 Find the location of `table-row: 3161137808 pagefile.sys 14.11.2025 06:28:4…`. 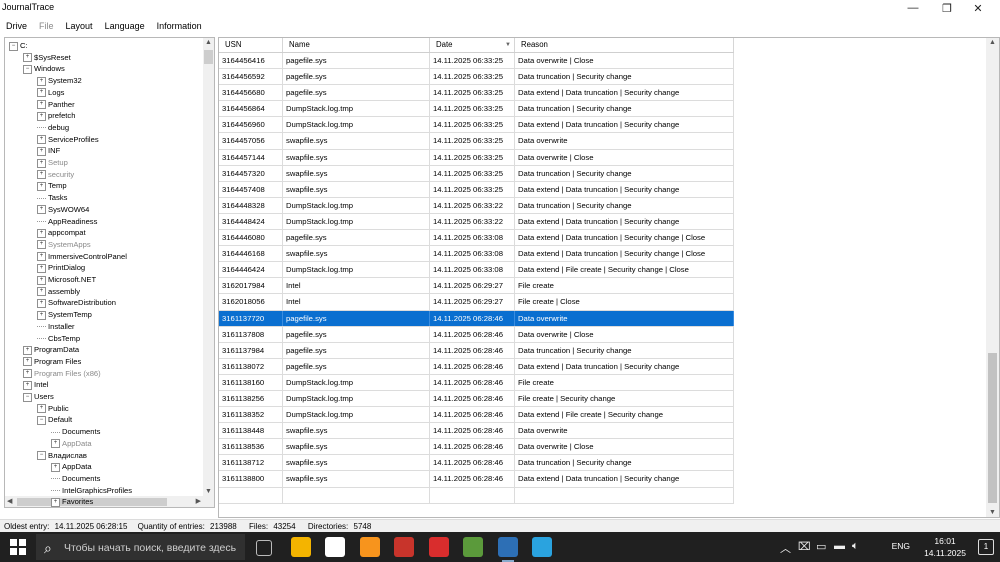

table-row: 3161137808 pagefile.sys 14.11.2025 06:28:4… is located at coordinates (476, 334).